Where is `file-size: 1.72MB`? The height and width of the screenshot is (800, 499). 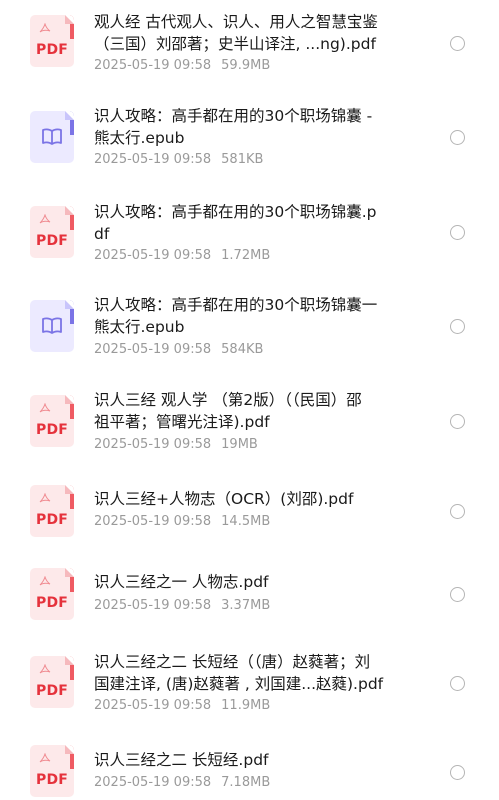 file-size: 1.72MB is located at coordinates (246, 255).